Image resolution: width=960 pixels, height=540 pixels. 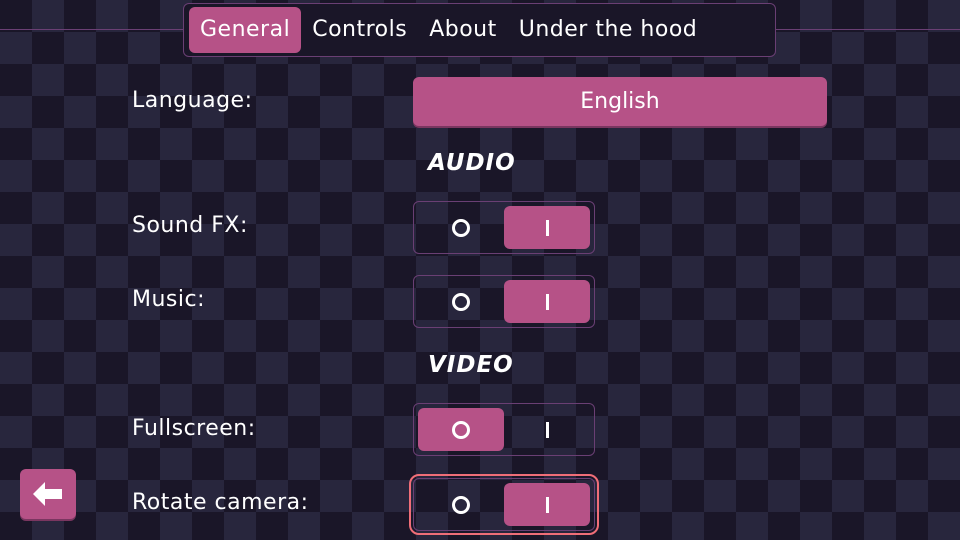 What do you see at coordinates (463, 30) in the screenshot?
I see `tab-about: About` at bounding box center [463, 30].